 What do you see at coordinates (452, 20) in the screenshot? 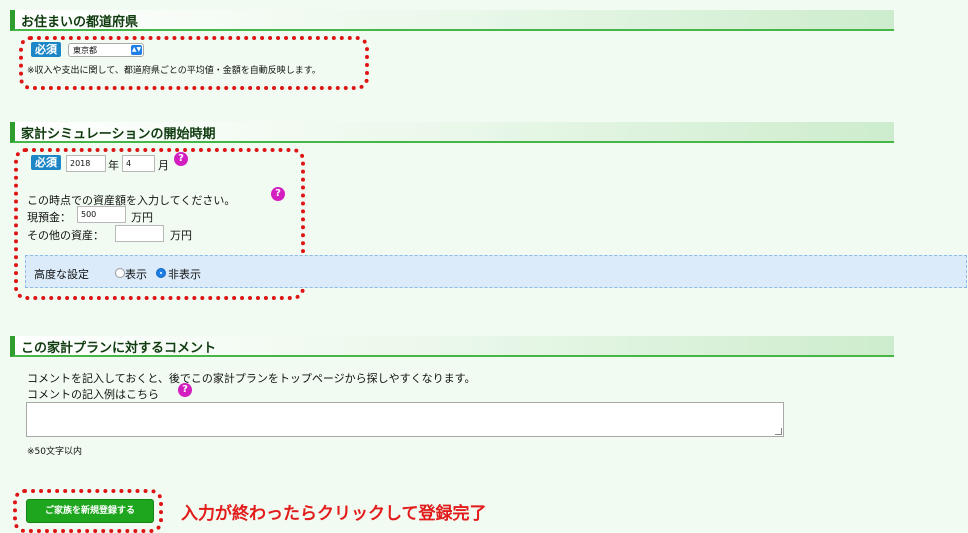
I see `section-header-residence: お住まいの都道府県` at bounding box center [452, 20].